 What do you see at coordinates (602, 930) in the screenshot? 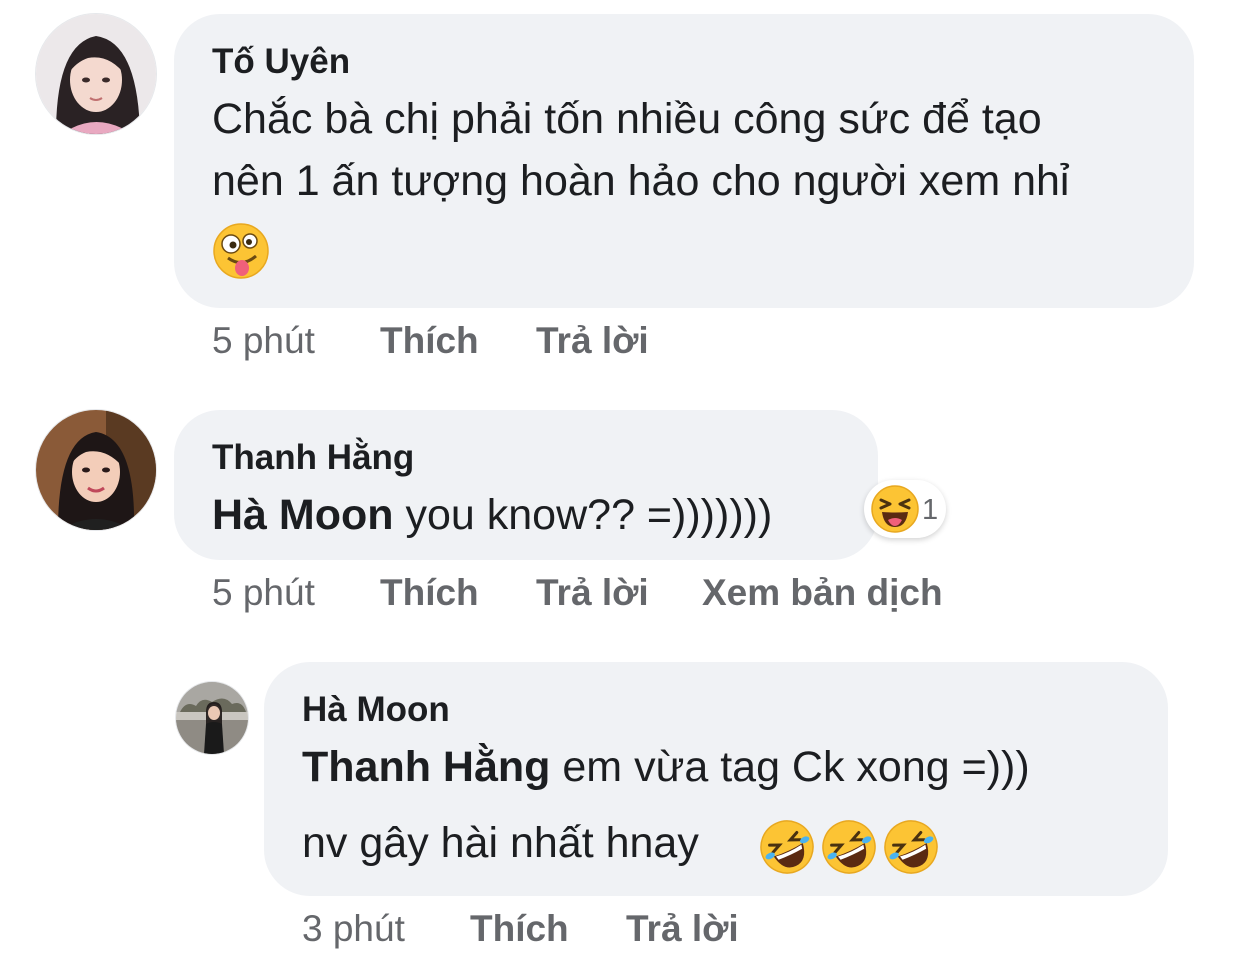
I see `comment-actions-3: 3 phút Thích Trả lời` at bounding box center [602, 930].